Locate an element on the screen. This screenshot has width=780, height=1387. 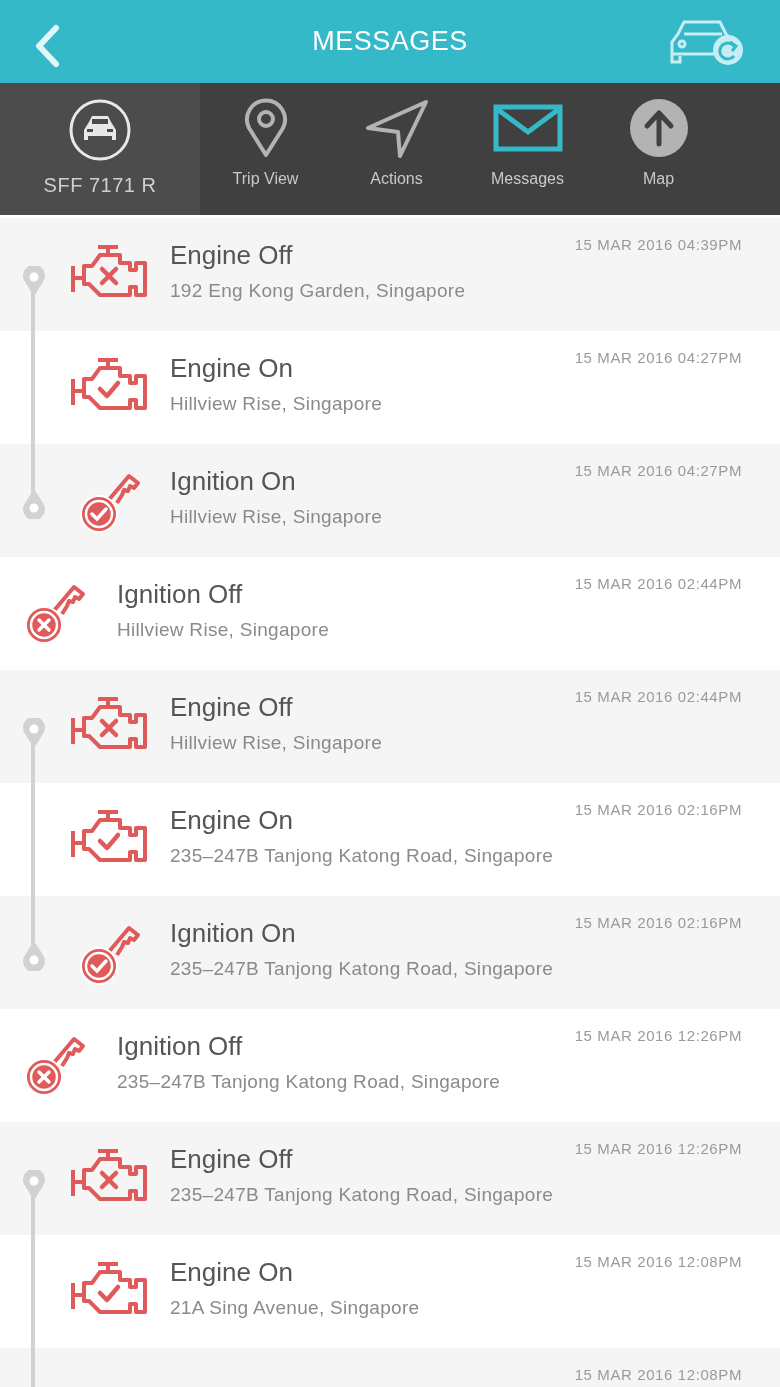
event-time: 15 MAR 2016 04:39PM is located at coordinates (658, 245).